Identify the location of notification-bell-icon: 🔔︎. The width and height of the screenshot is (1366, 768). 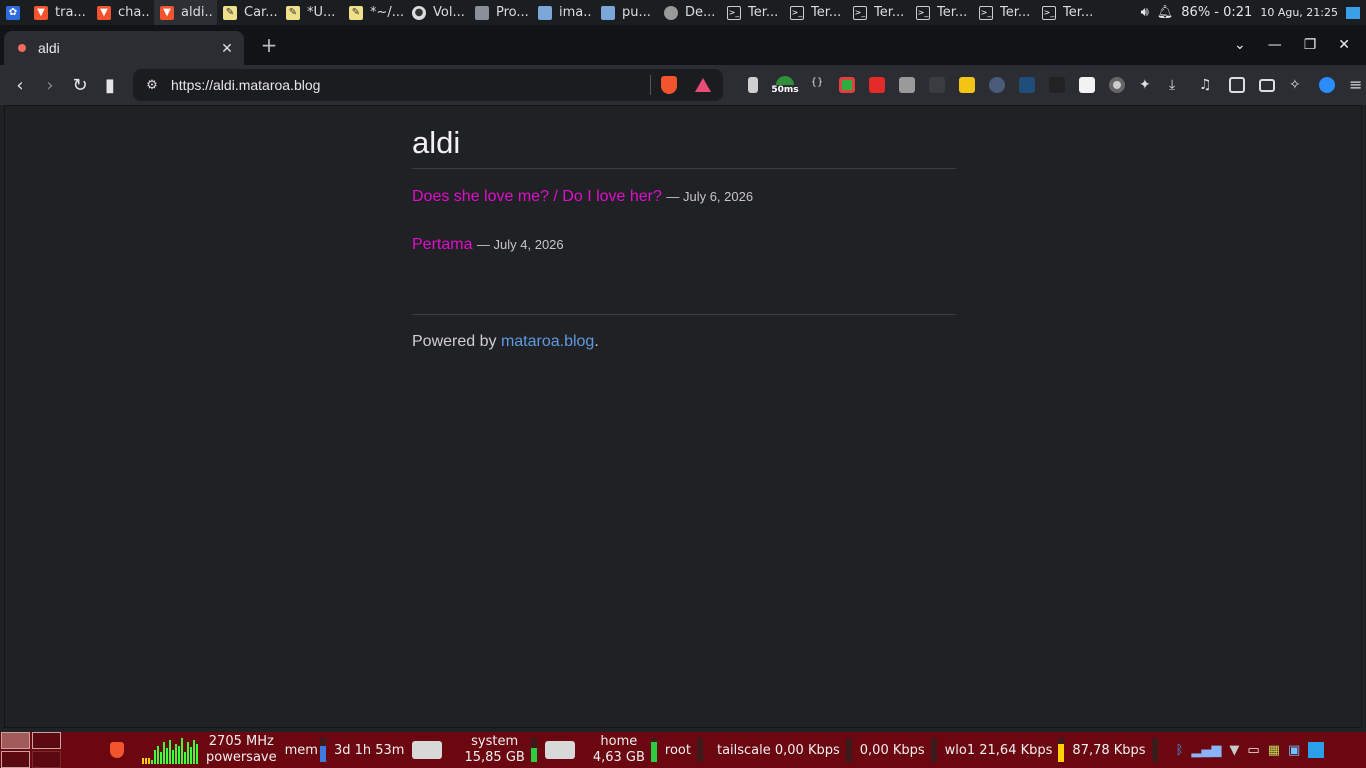
(1165, 12).